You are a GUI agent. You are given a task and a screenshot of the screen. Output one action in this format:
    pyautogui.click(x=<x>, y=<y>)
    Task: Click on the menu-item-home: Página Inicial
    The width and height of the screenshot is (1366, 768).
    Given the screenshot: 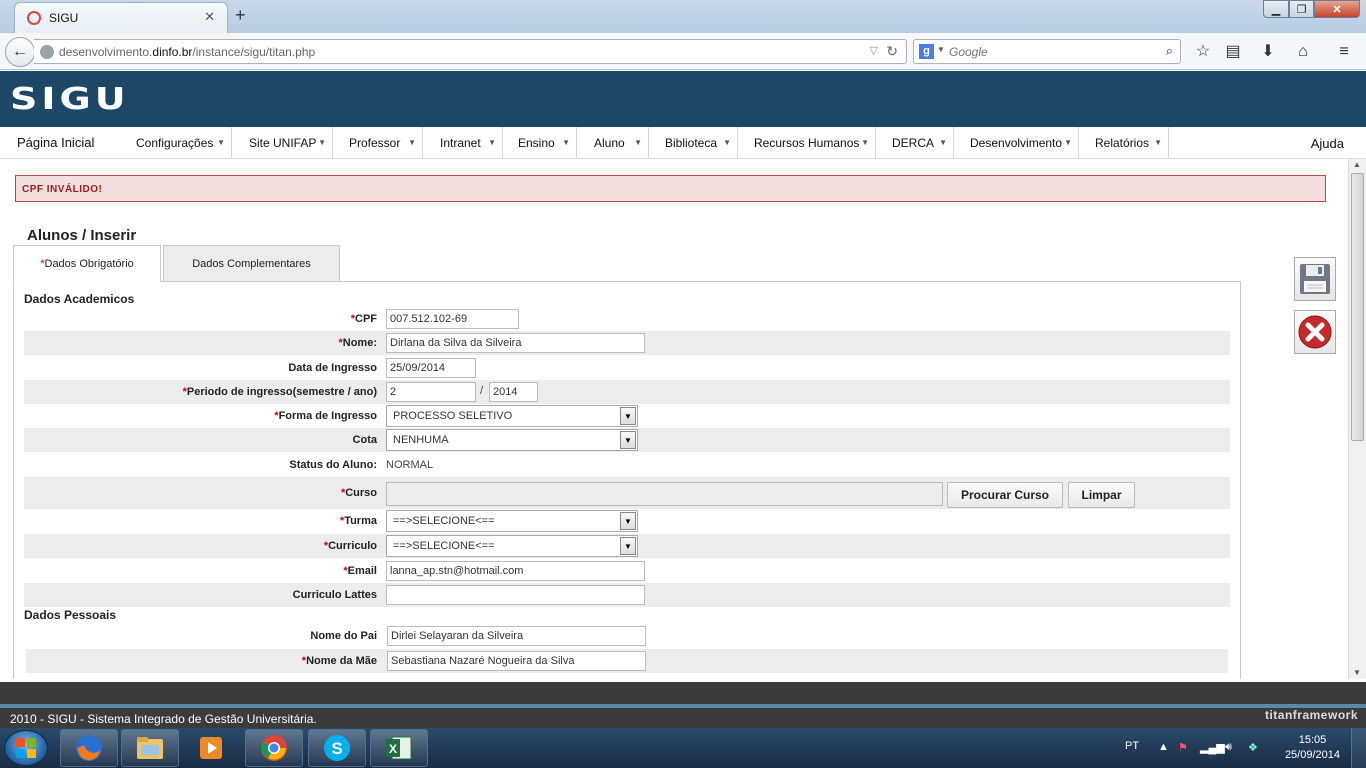 What is the action you would take?
    pyautogui.click(x=59, y=142)
    